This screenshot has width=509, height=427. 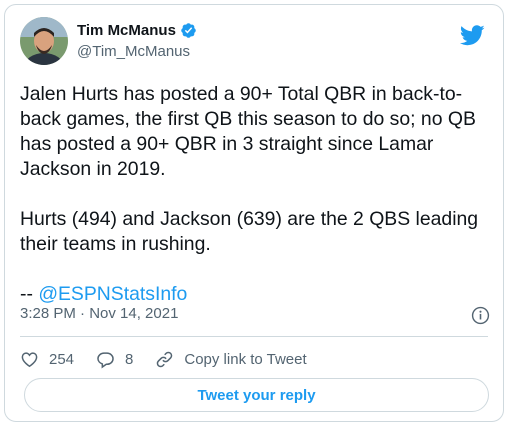 I want to click on verified-badge-icon, so click(x=188, y=30).